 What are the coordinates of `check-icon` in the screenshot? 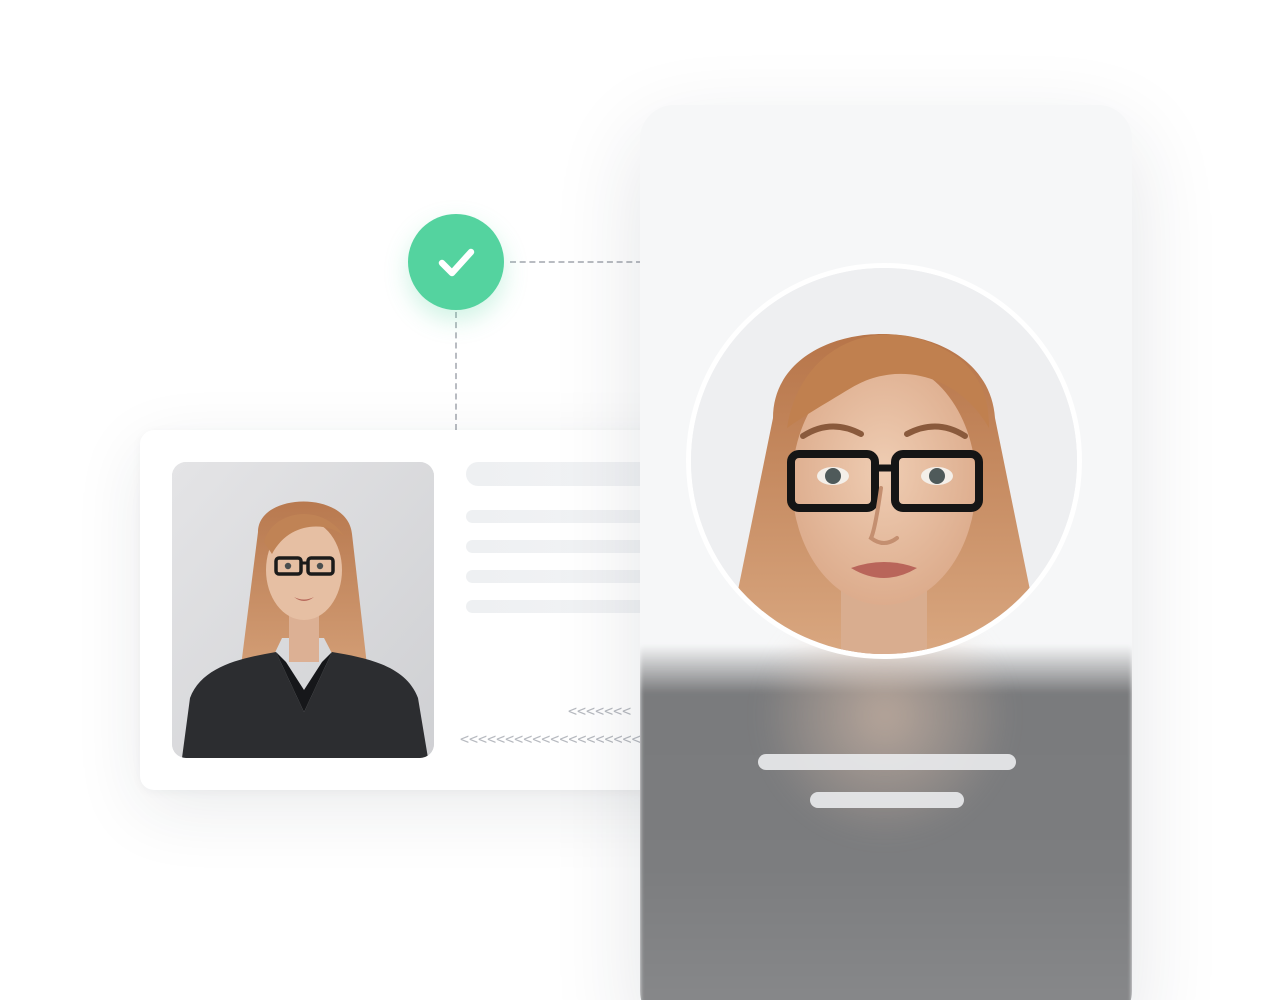 It's located at (456, 262).